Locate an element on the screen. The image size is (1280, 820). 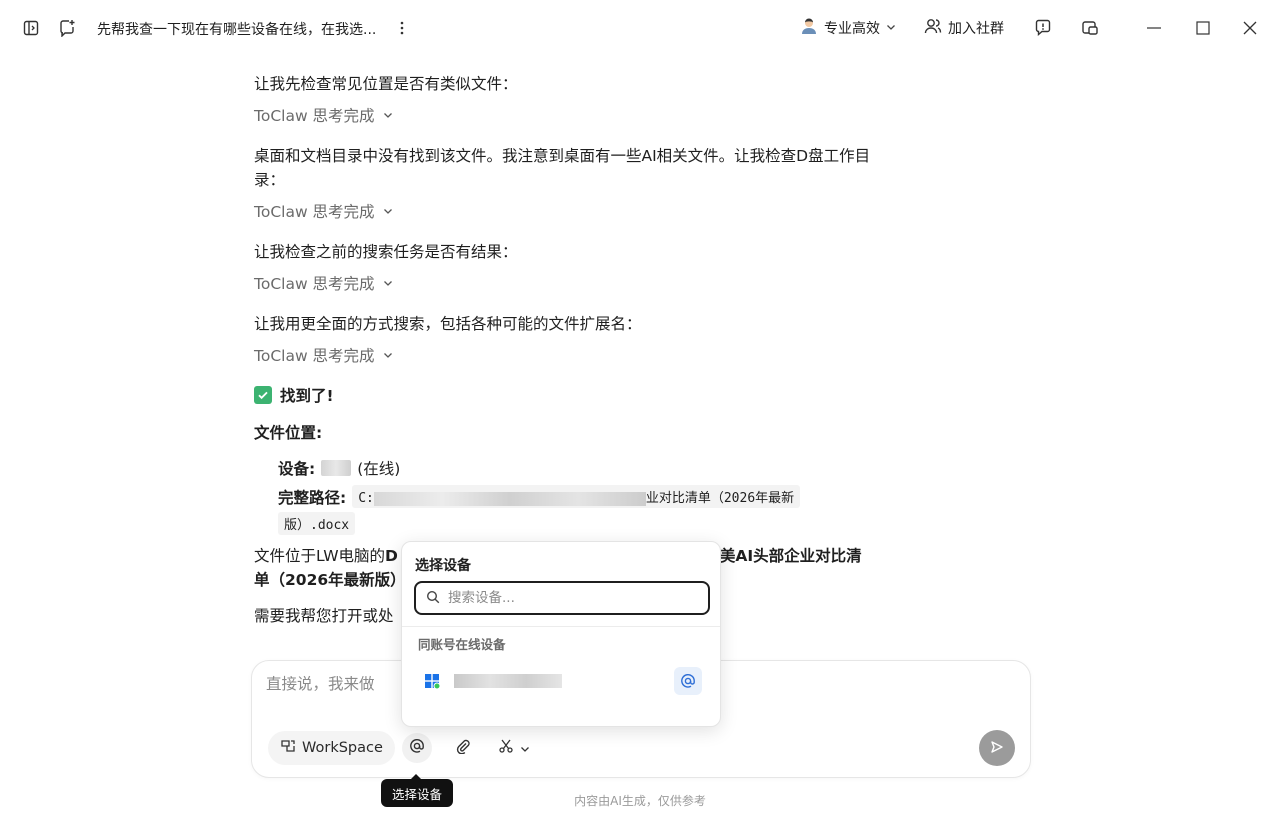
screenshot-button is located at coordinates (514, 748).